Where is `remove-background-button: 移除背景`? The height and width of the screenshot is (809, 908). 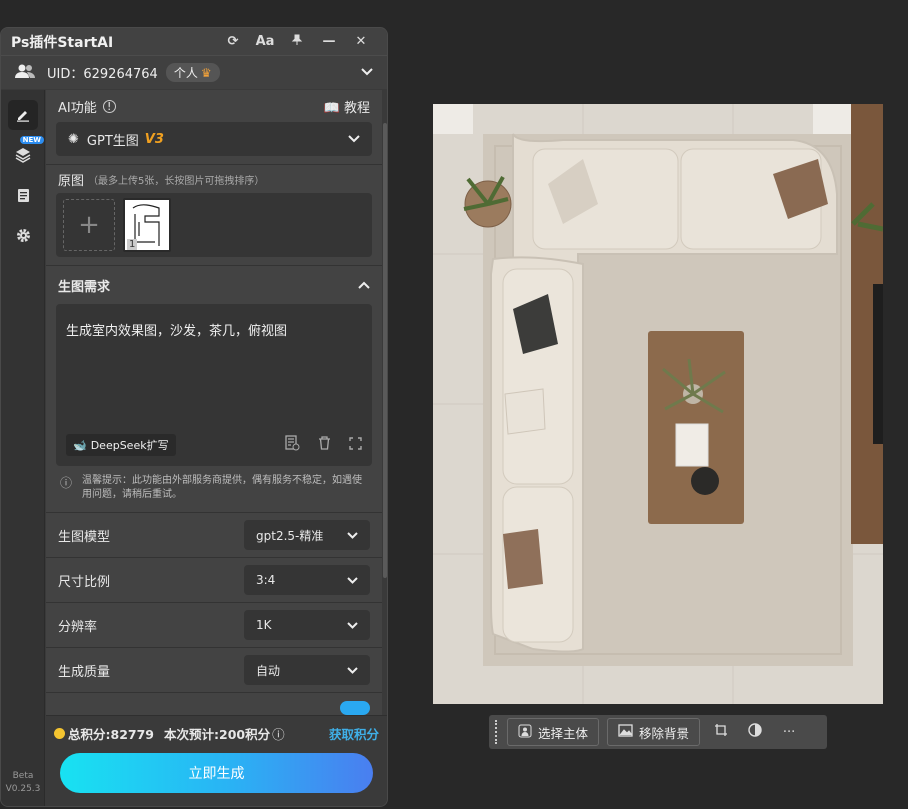
remove-background-button: 移除背景 is located at coordinates (654, 732).